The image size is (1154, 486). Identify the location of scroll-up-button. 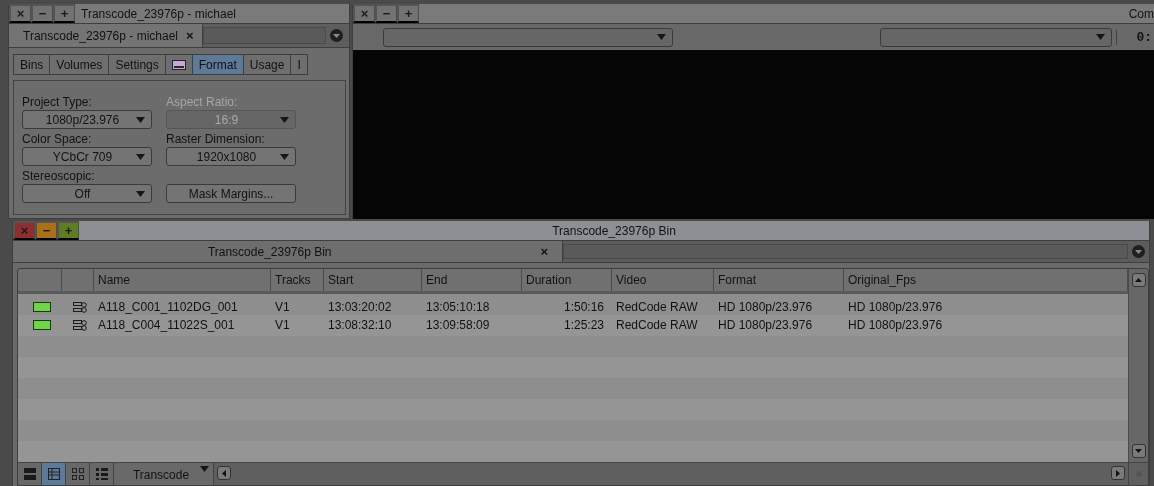
(1138, 280).